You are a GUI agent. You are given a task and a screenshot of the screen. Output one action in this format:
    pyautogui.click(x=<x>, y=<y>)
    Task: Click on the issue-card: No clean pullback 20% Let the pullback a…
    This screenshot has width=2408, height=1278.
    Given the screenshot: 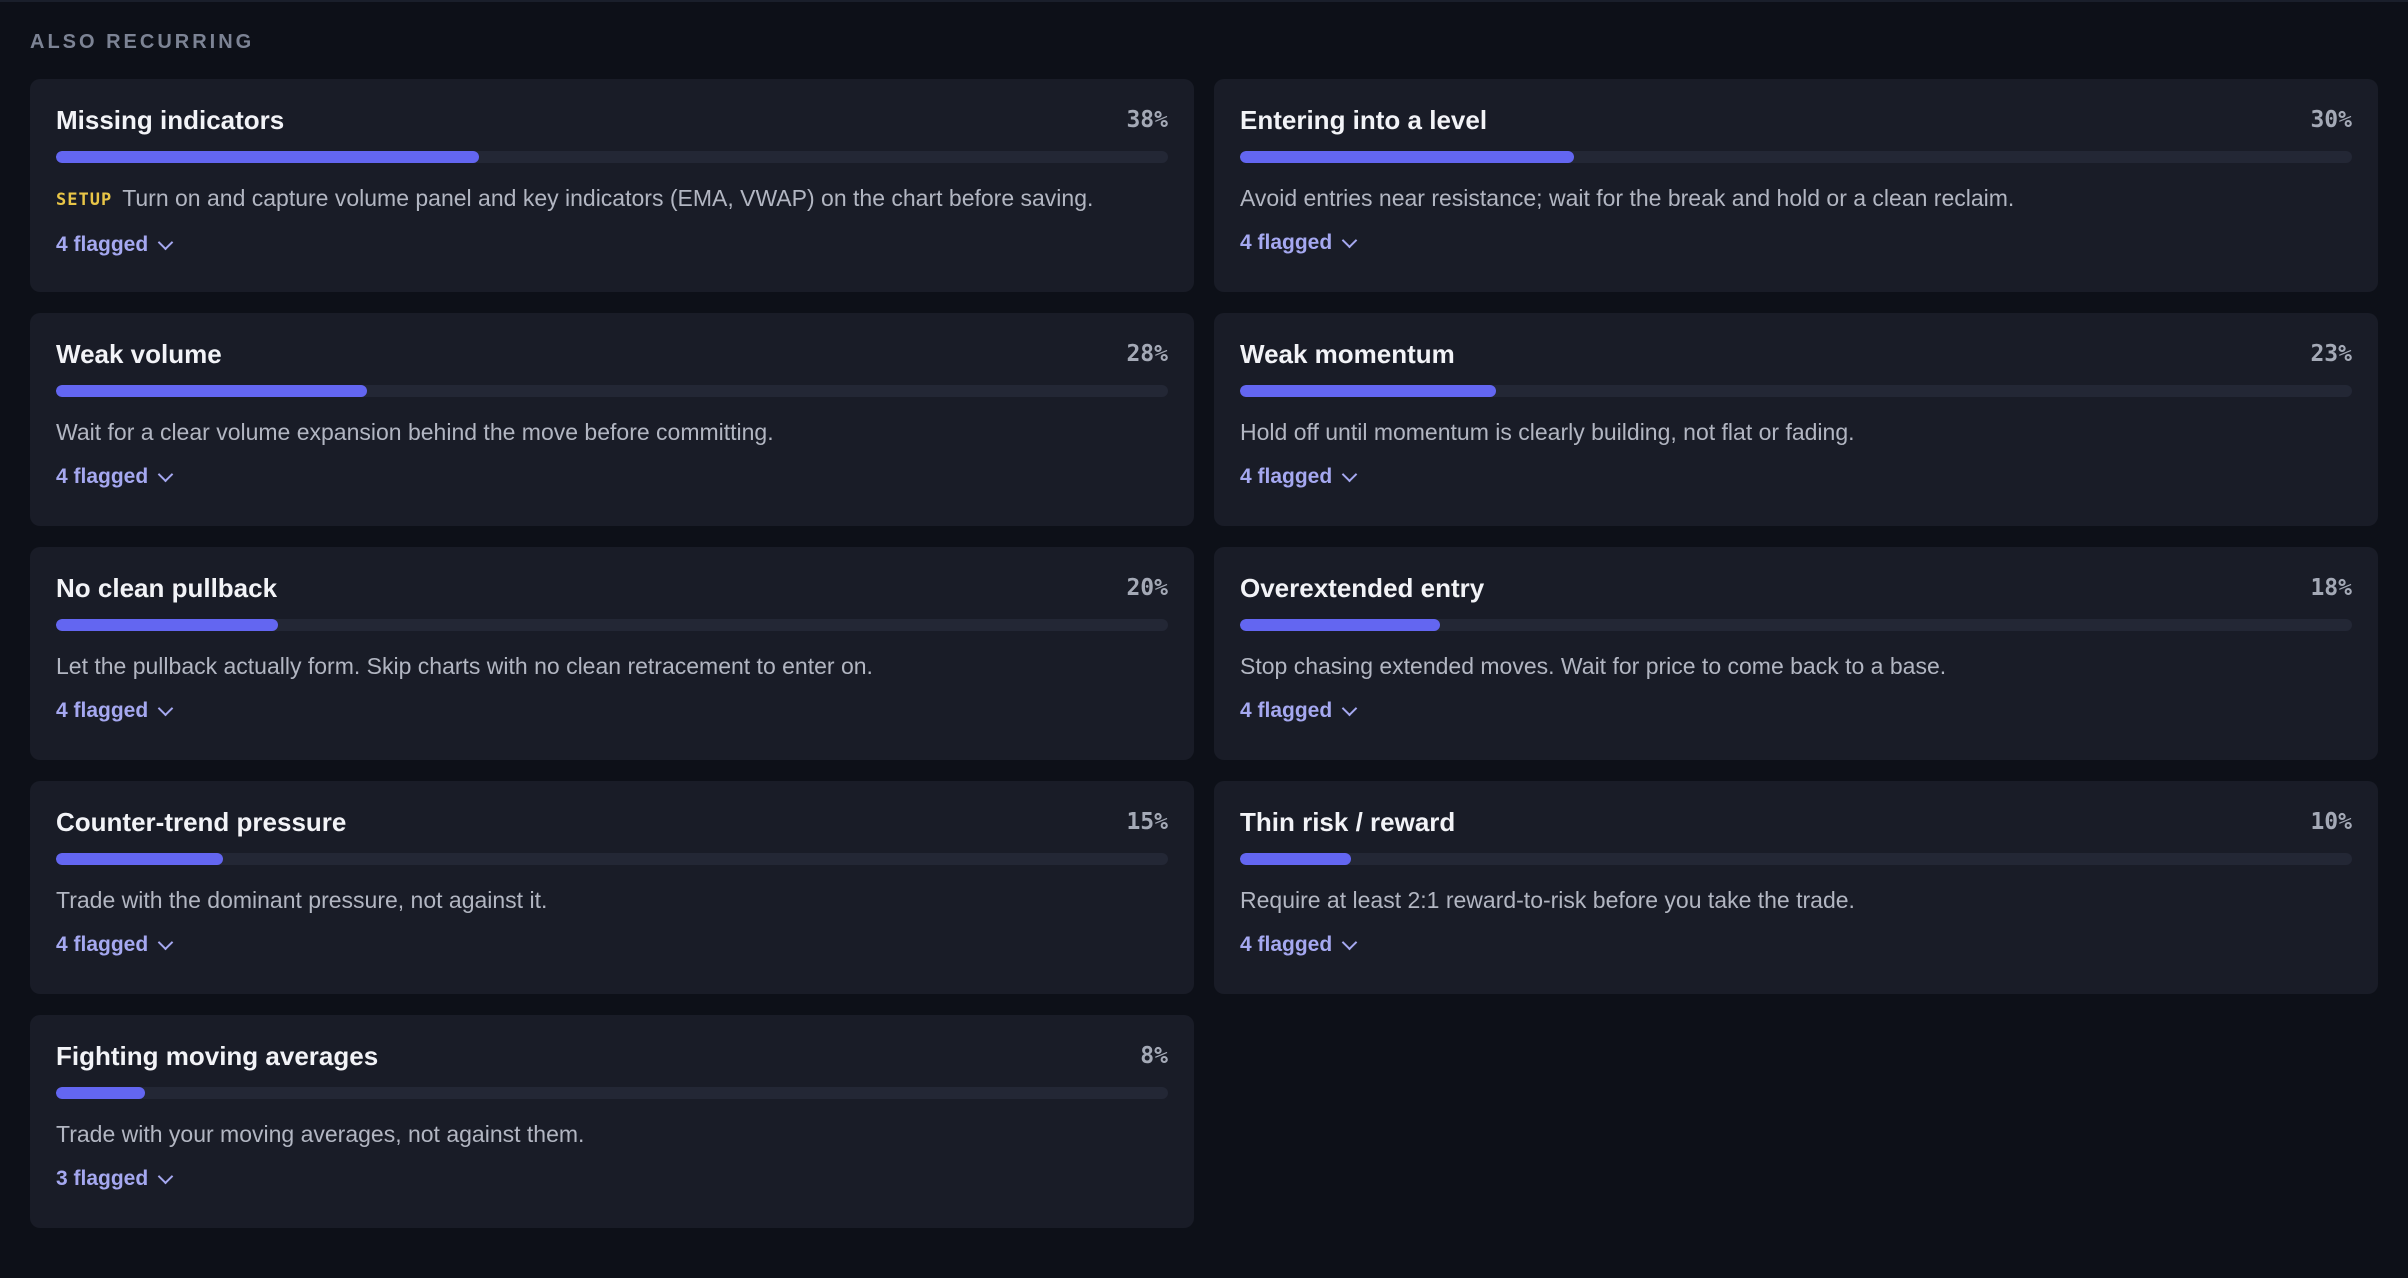 What is the action you would take?
    pyautogui.click(x=612, y=653)
    